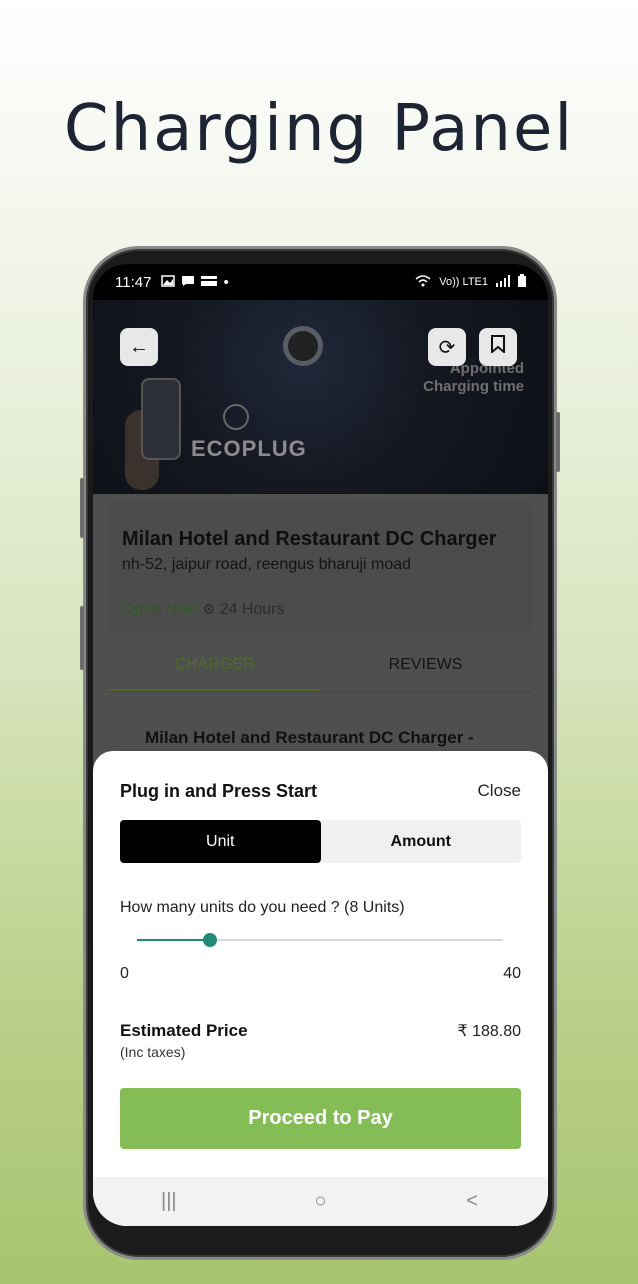 The width and height of the screenshot is (638, 1284). Describe the element at coordinates (303, 346) in the screenshot. I see `charger-graphic` at that location.